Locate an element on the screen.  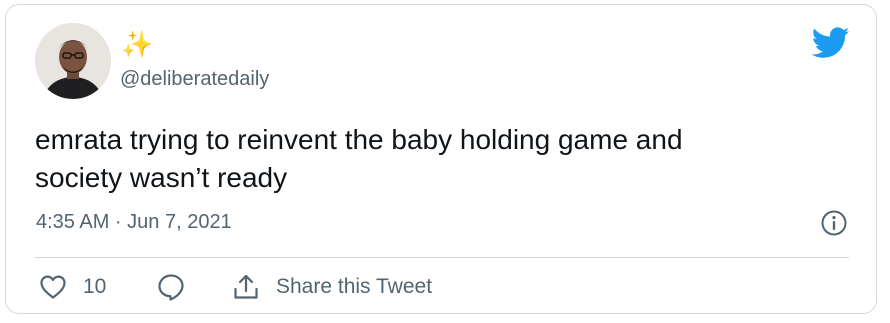
avatar is located at coordinates (73, 61).